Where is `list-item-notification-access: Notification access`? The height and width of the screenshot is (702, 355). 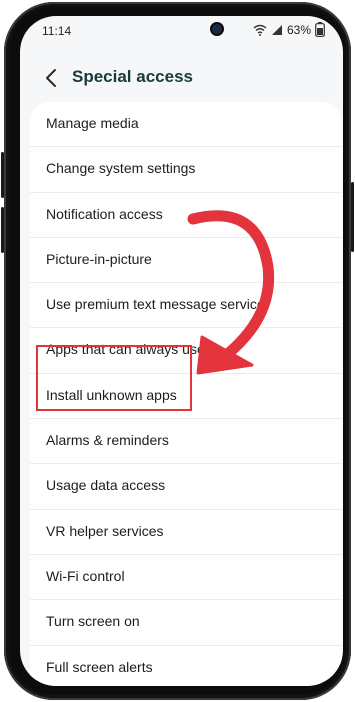 list-item-notification-access: Notification access is located at coordinates (186, 215).